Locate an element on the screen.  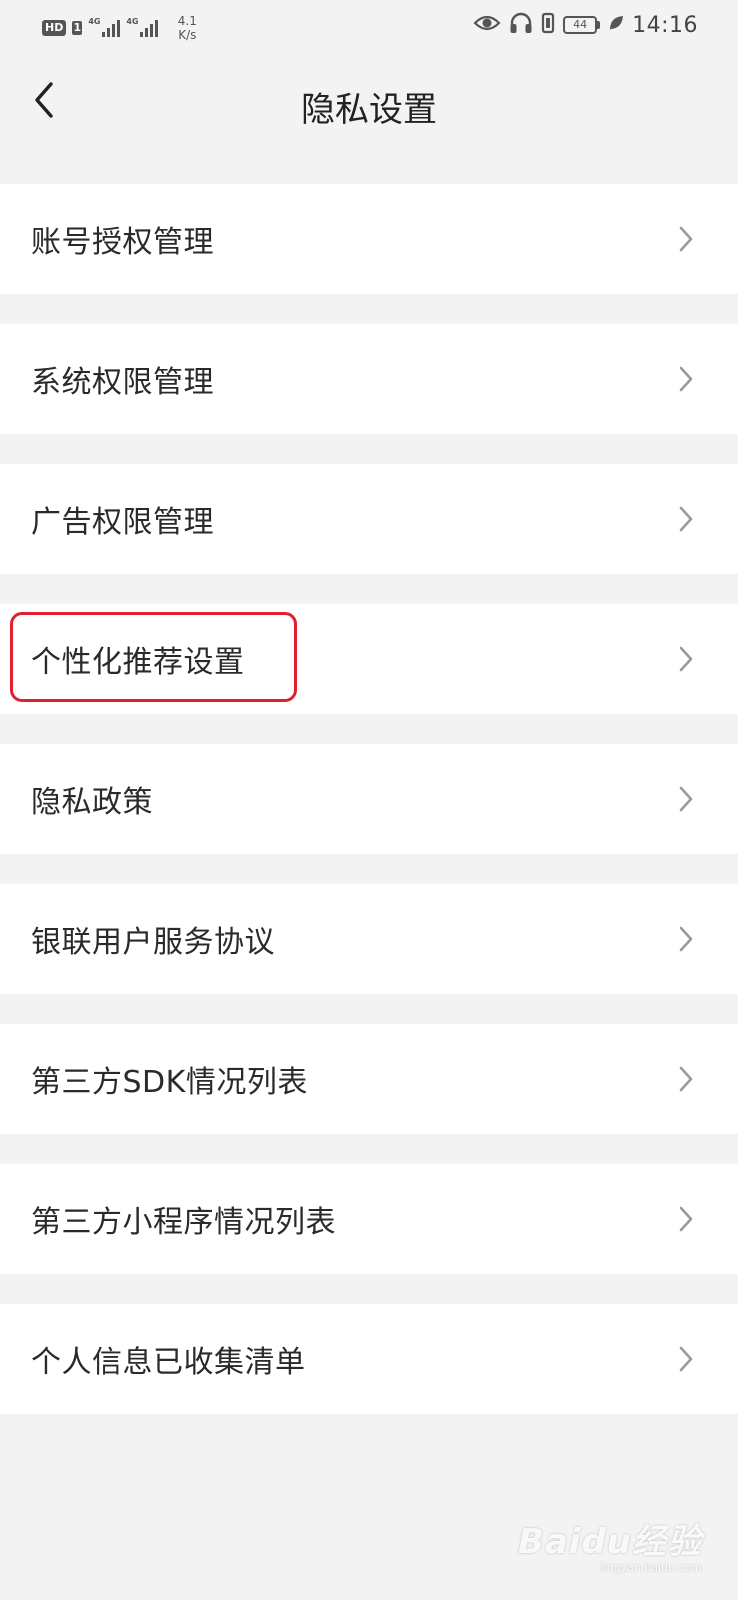
clock: 14:16 is located at coordinates (665, 25).